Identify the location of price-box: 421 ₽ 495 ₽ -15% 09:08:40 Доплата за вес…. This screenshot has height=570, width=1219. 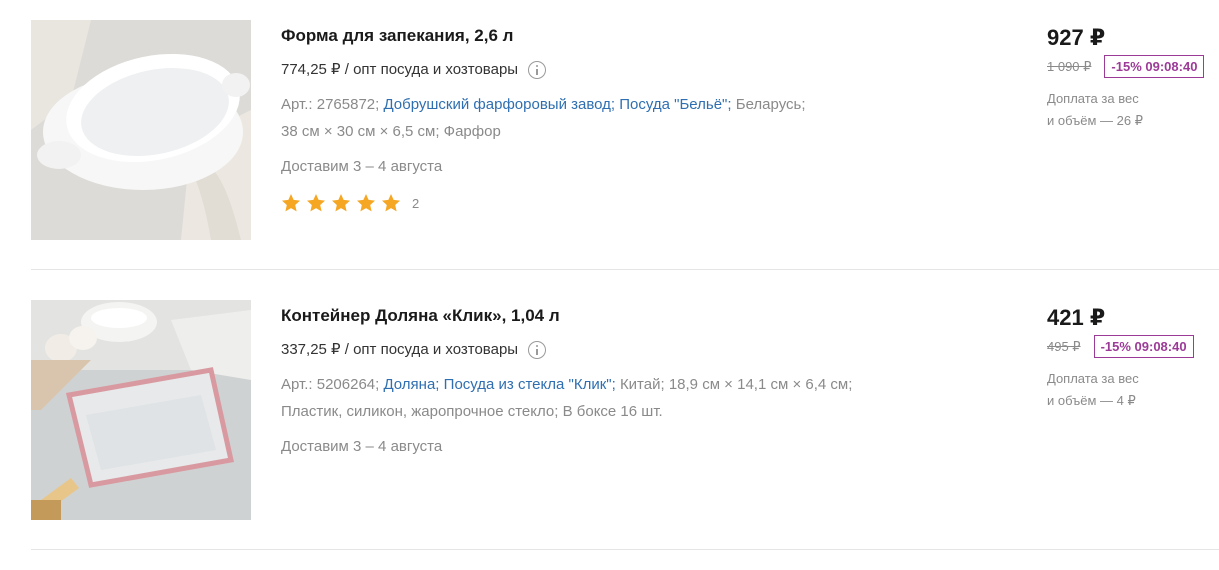
(1133, 356).